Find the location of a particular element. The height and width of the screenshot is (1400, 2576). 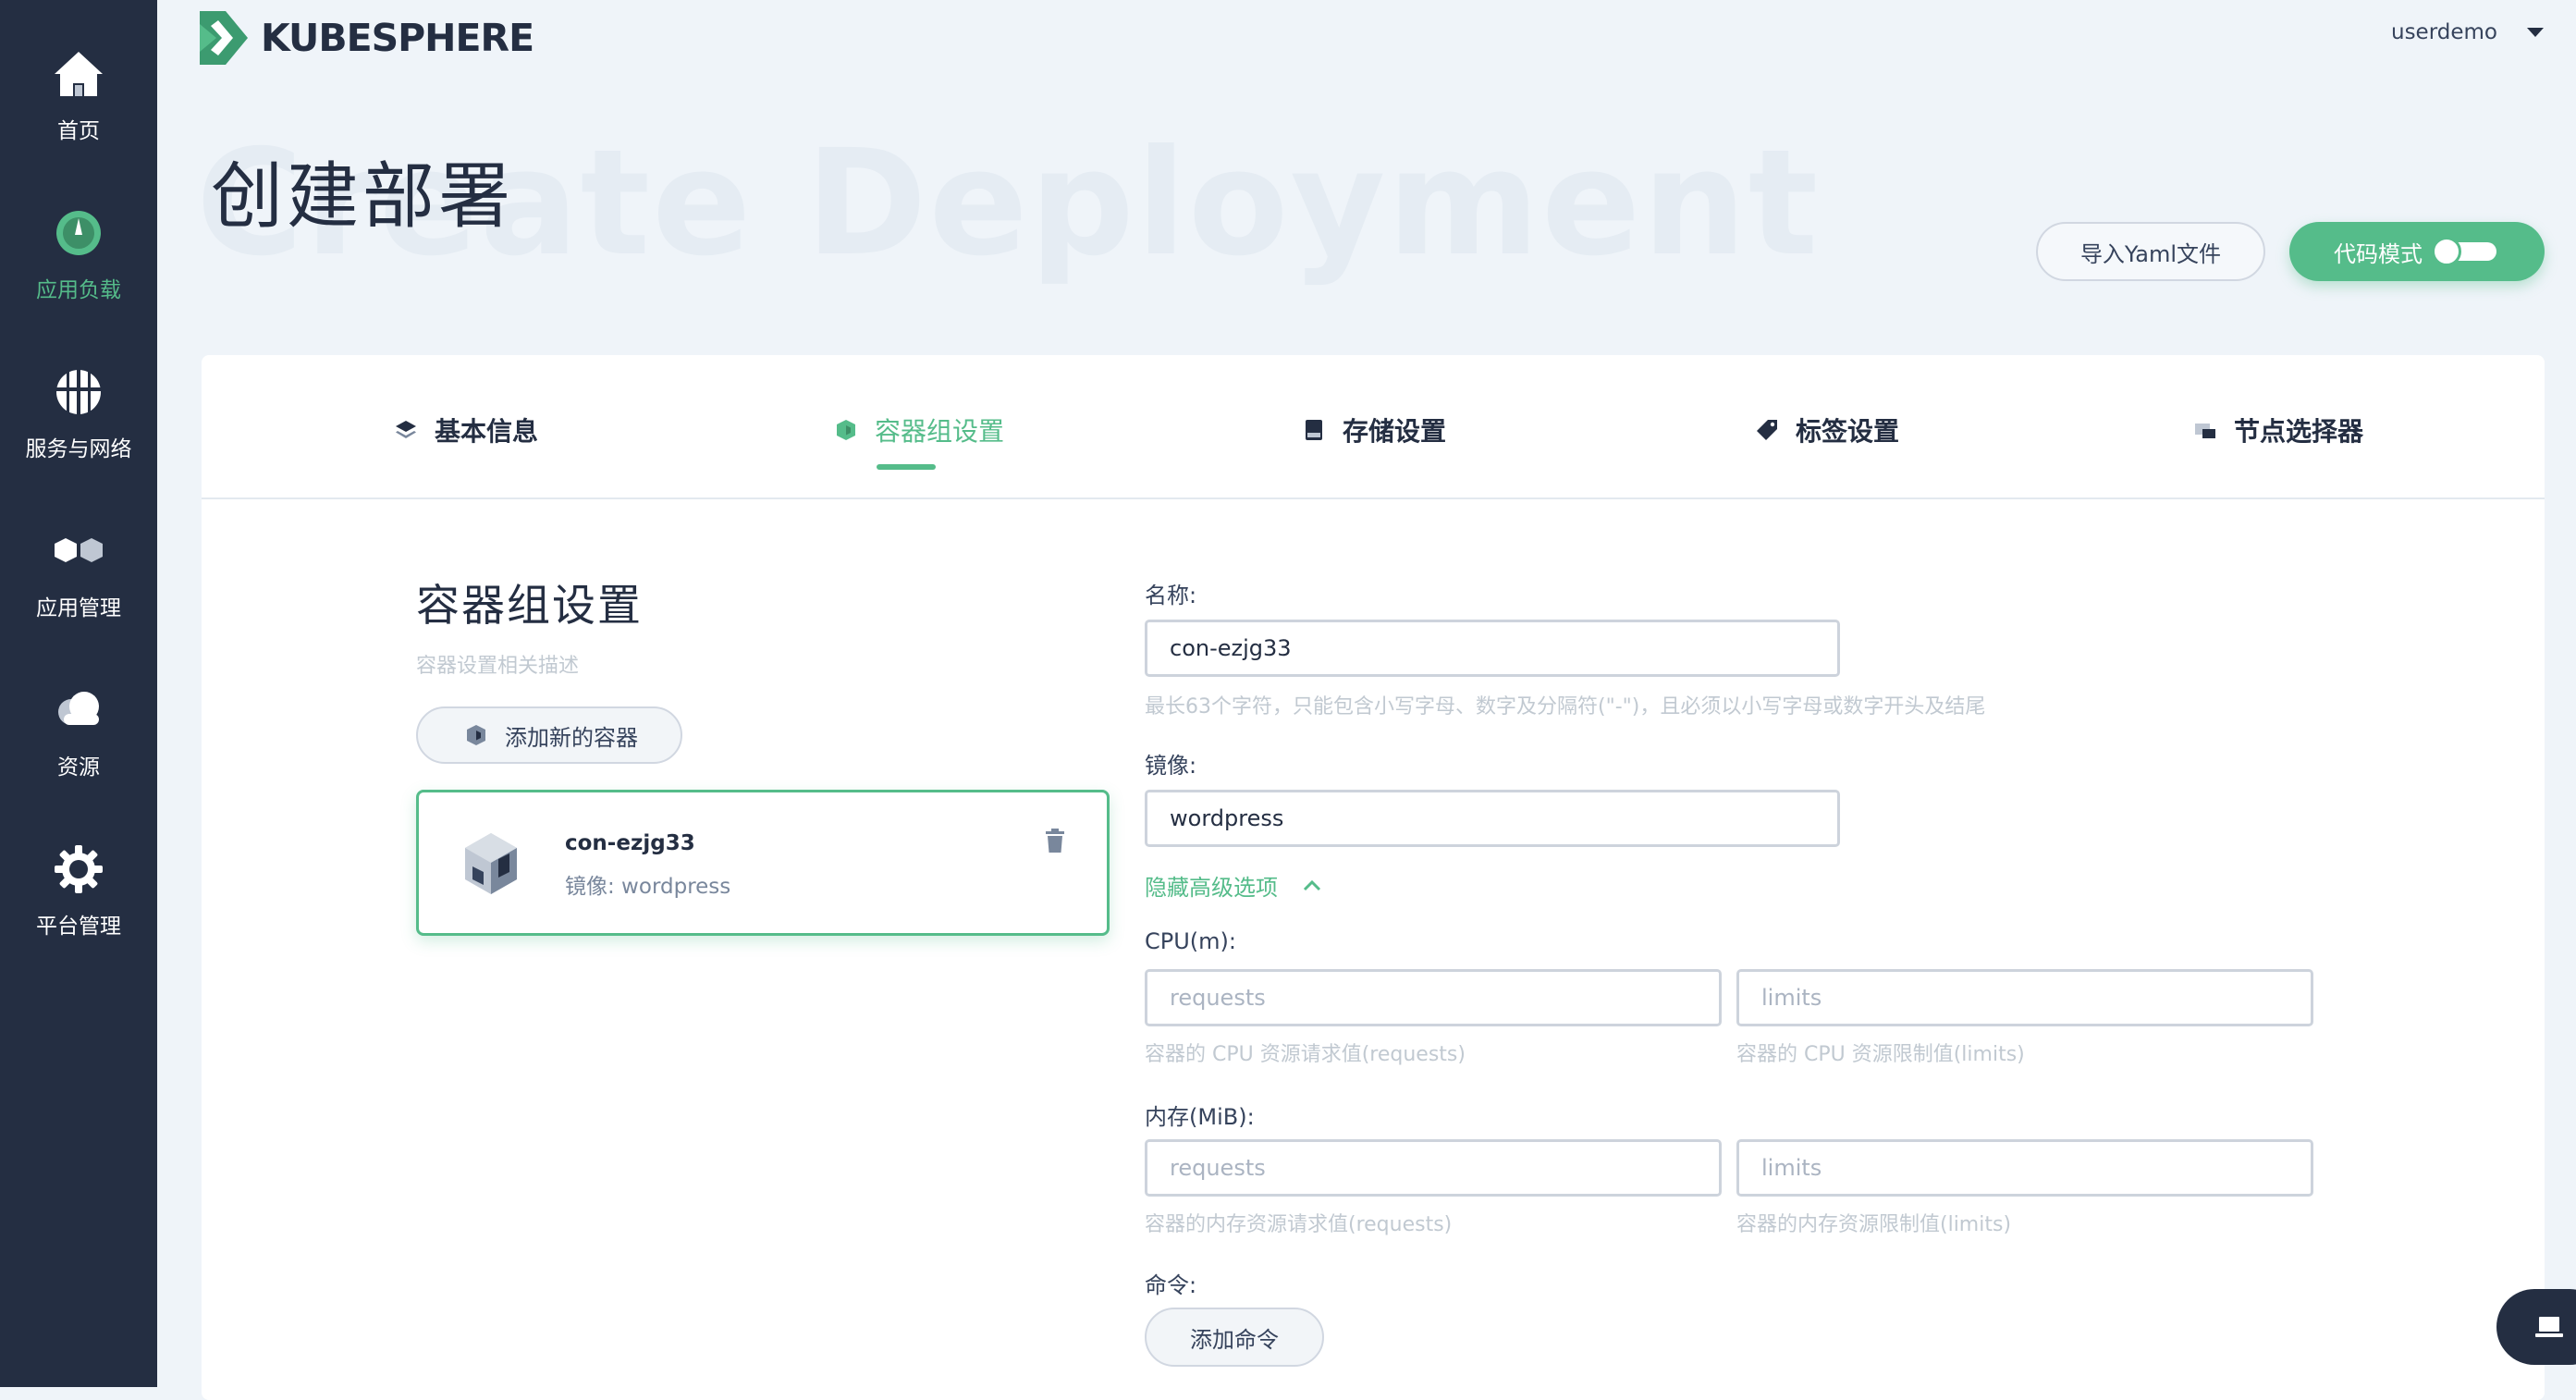

page-title: 创建部署 is located at coordinates (363, 197).